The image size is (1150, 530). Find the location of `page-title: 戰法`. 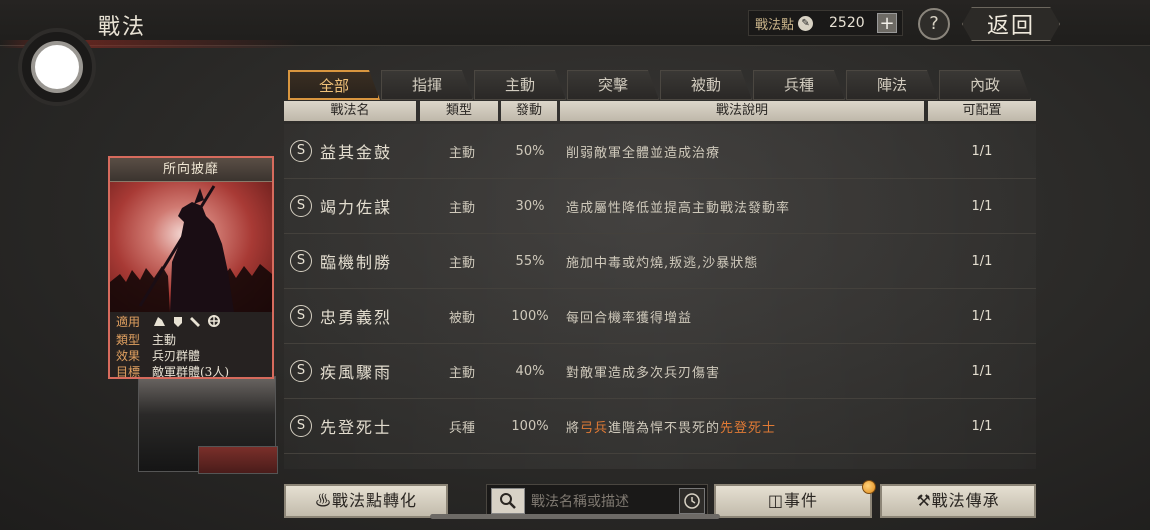

page-title: 戰法 is located at coordinates (122, 27).